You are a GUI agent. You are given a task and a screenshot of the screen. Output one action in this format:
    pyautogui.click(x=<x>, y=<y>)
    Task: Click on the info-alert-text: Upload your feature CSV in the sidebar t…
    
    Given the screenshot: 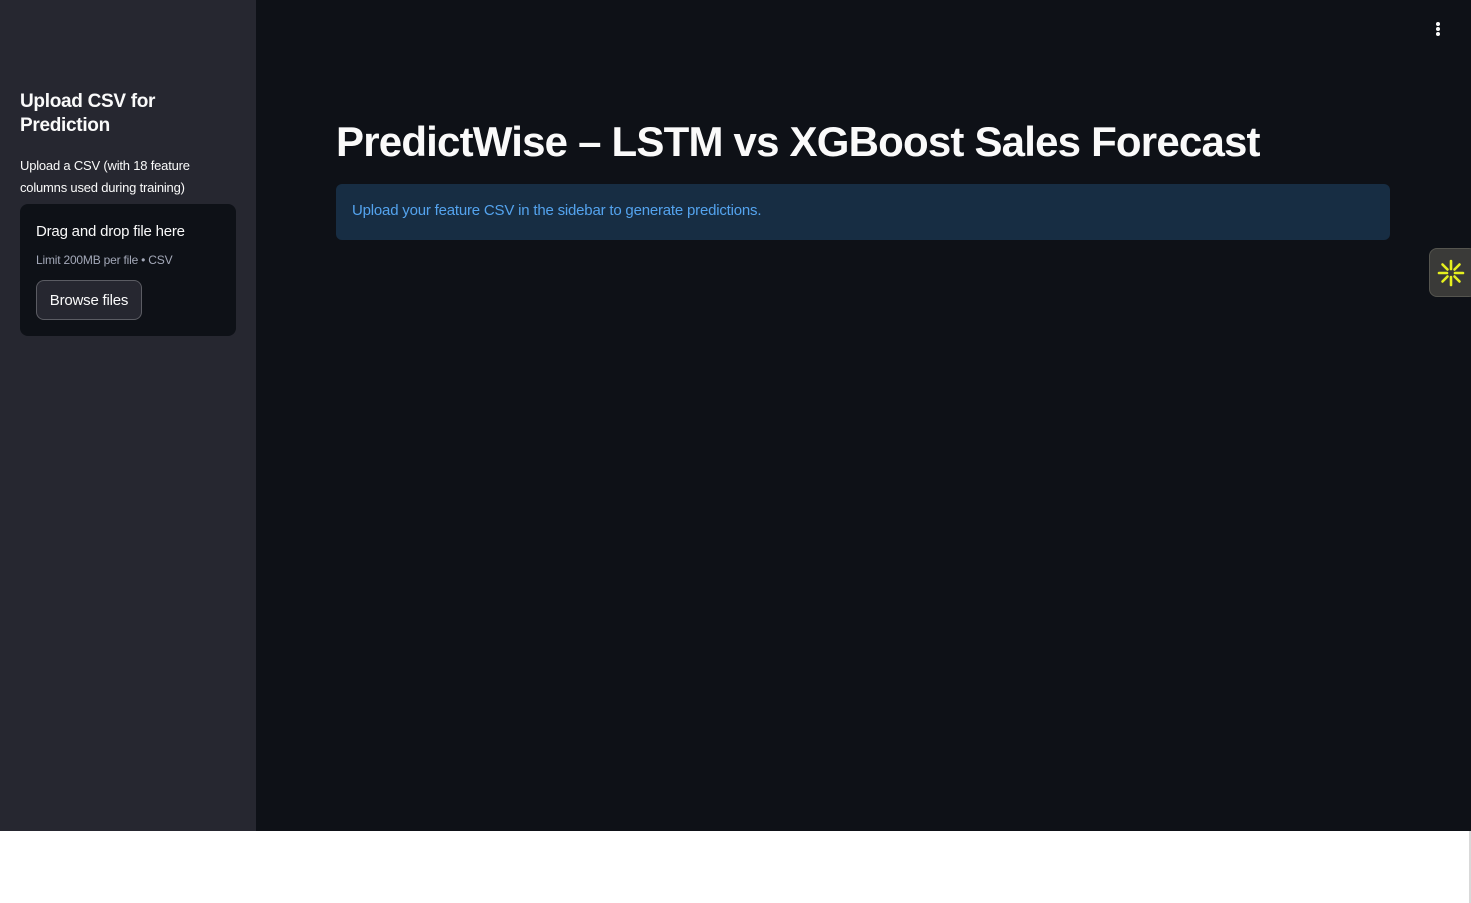 What is the action you would take?
    pyautogui.click(x=557, y=210)
    